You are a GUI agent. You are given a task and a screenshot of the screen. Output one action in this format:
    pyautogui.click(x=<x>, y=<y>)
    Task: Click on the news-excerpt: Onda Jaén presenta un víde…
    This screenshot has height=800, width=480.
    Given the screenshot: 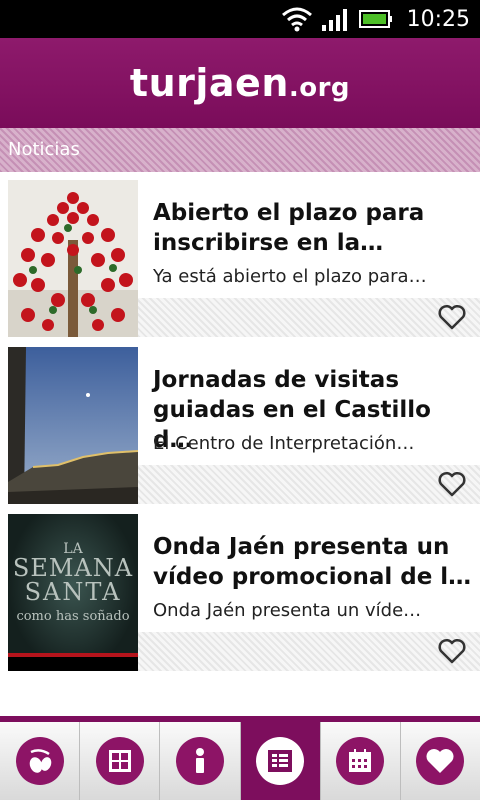 What is the action you would take?
    pyautogui.click(x=287, y=610)
    